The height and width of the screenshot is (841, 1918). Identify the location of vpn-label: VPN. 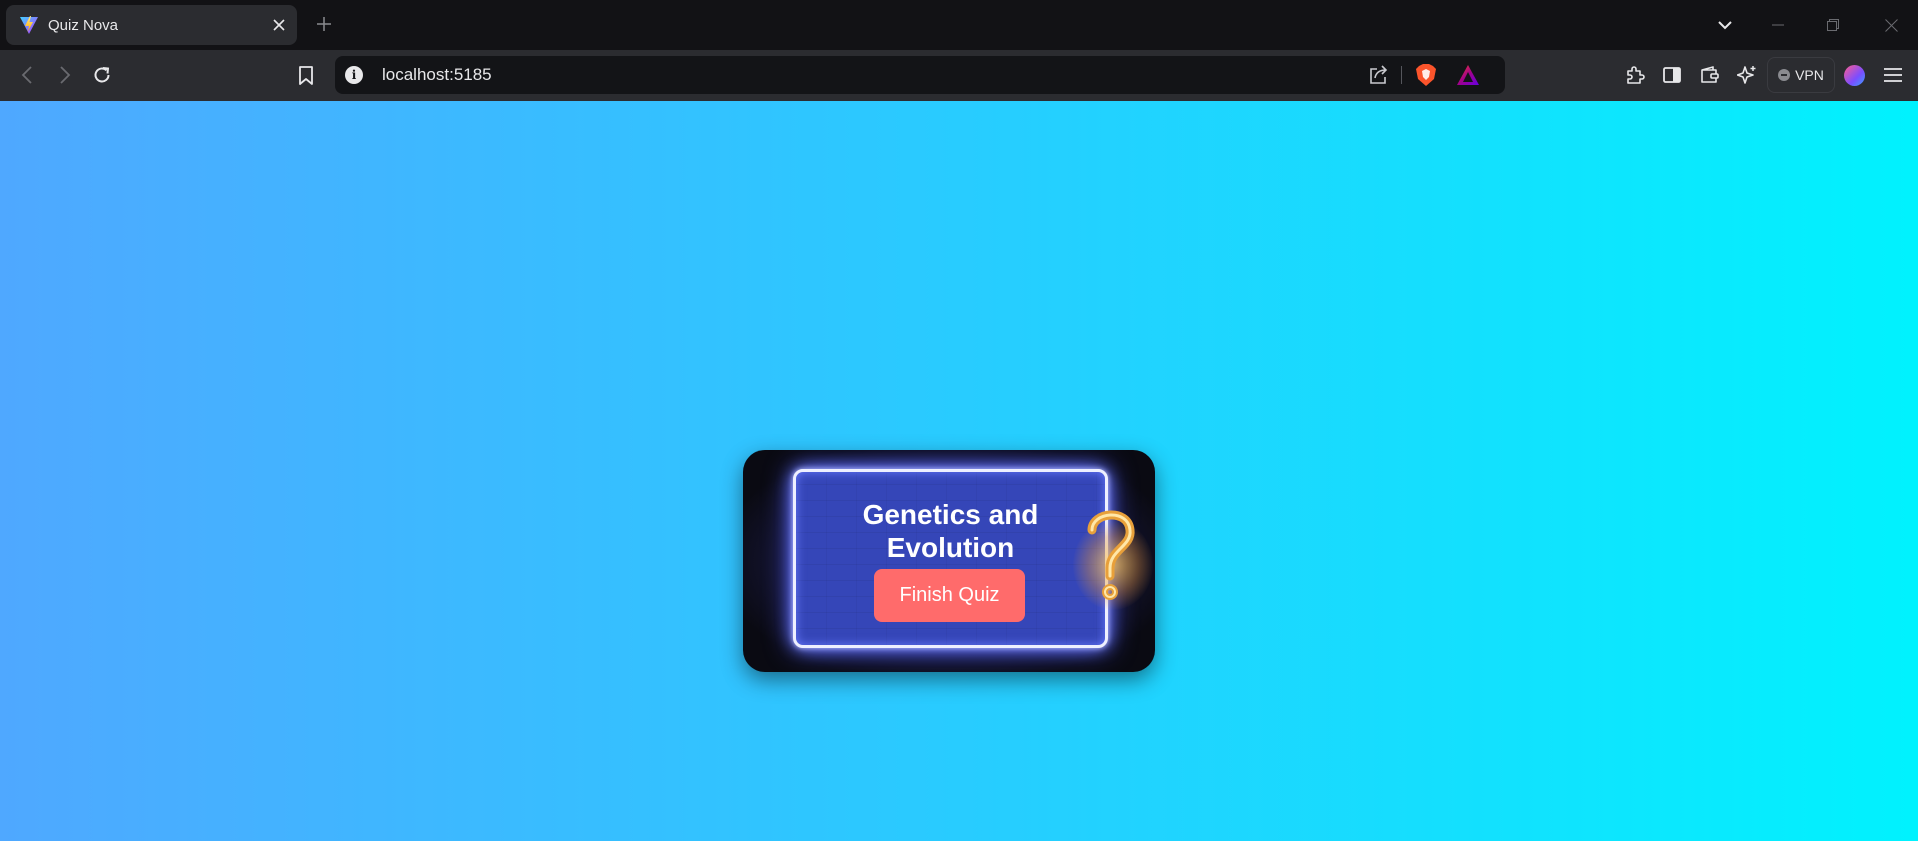
(1809, 75).